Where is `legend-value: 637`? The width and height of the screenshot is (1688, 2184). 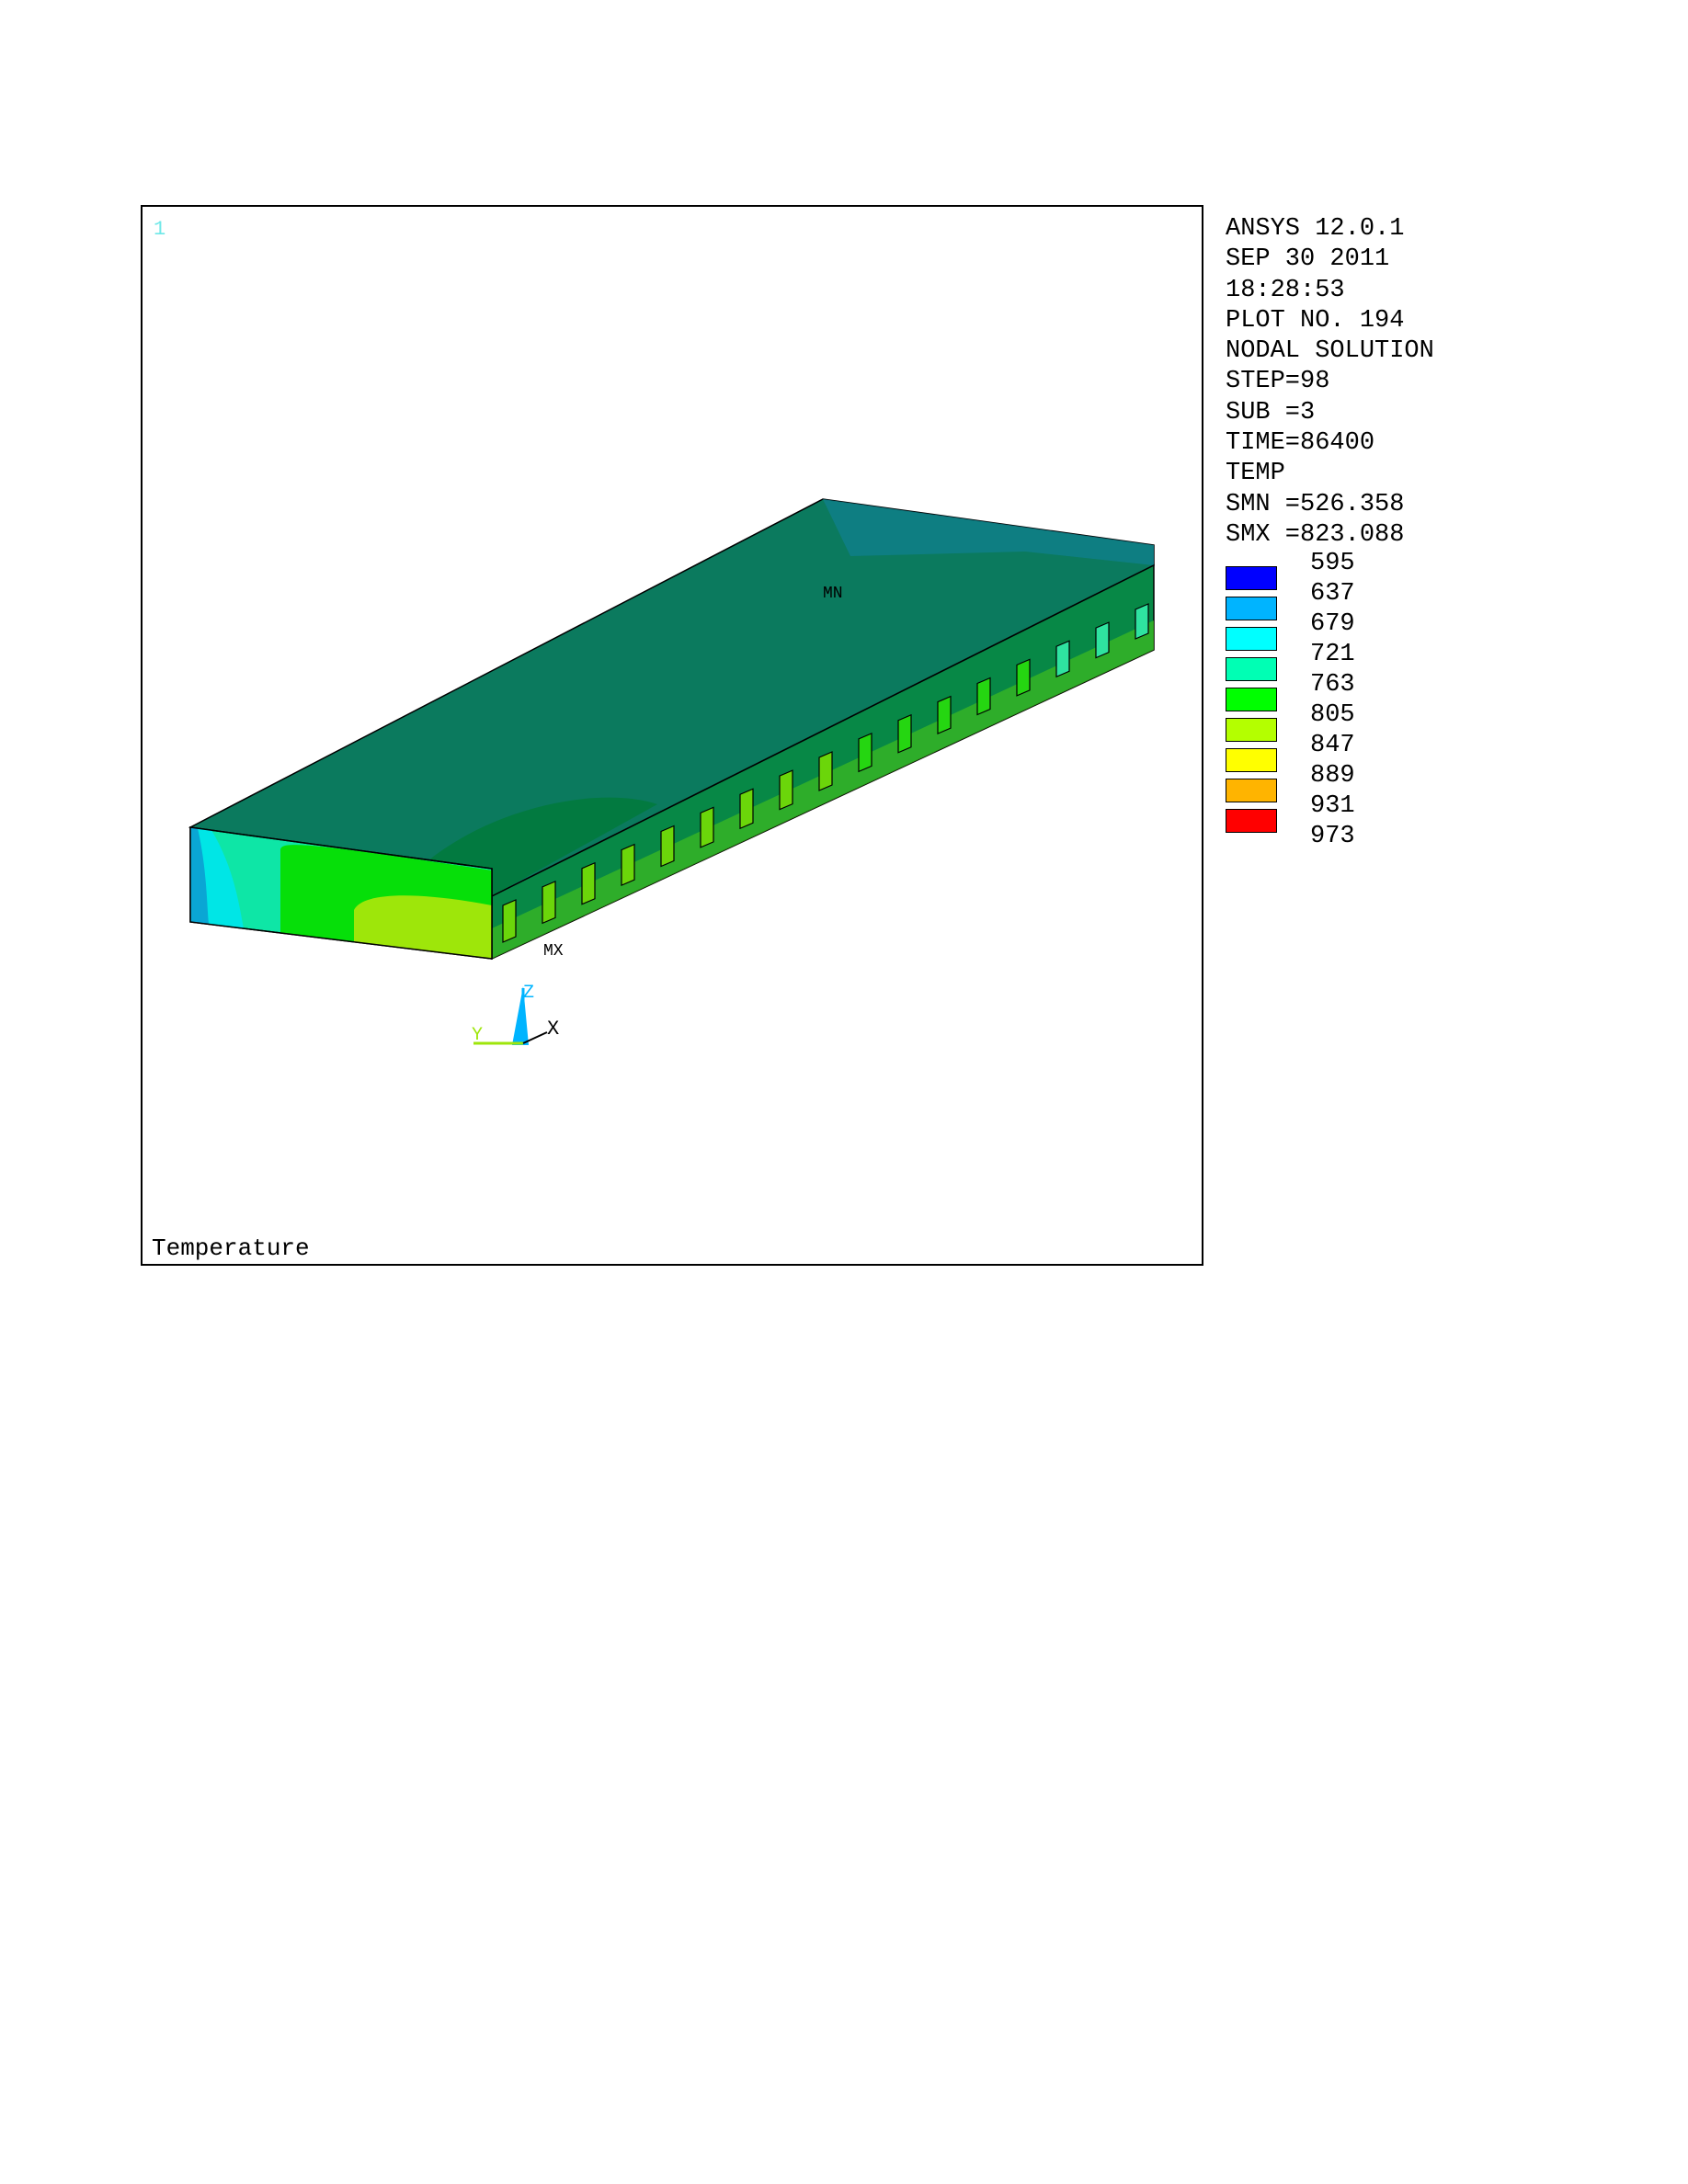
legend-value: 637 is located at coordinates (1333, 594).